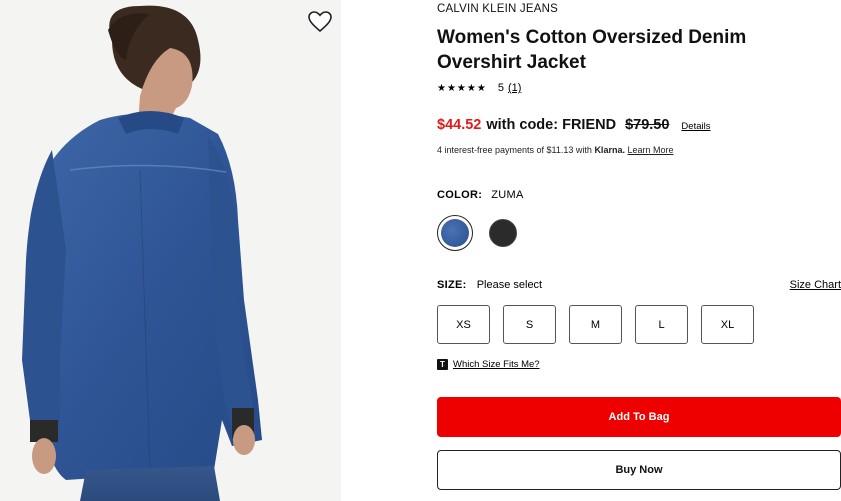  Describe the element at coordinates (661, 324) in the screenshot. I see `size-option-l: L` at that location.